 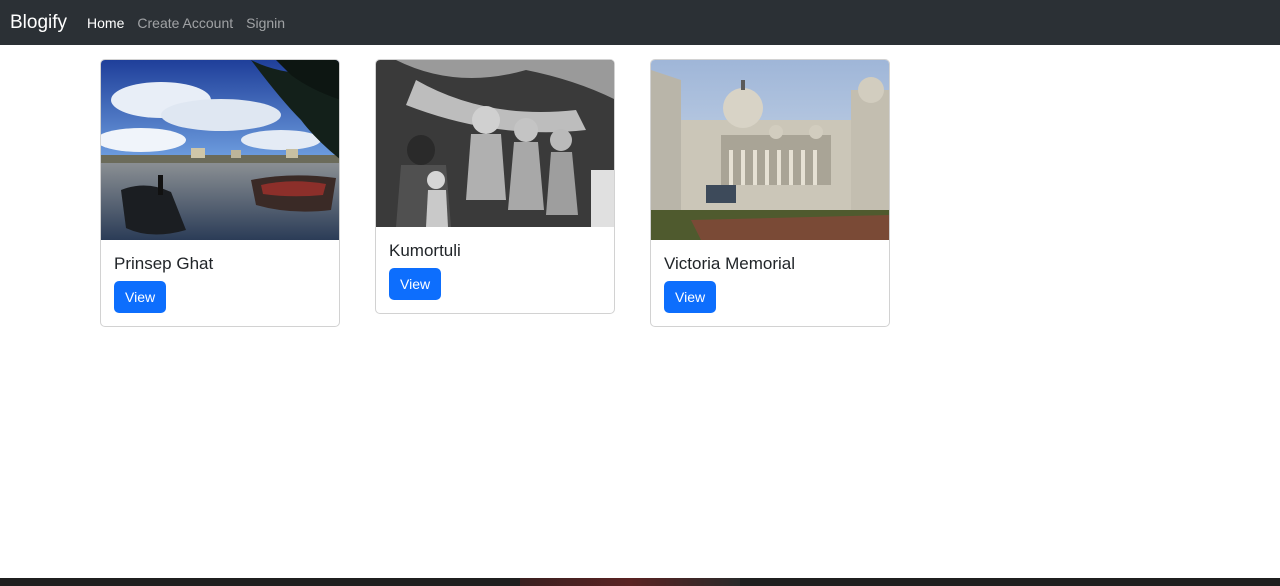 I want to click on card-title: Prinsep Ghat, so click(x=164, y=263).